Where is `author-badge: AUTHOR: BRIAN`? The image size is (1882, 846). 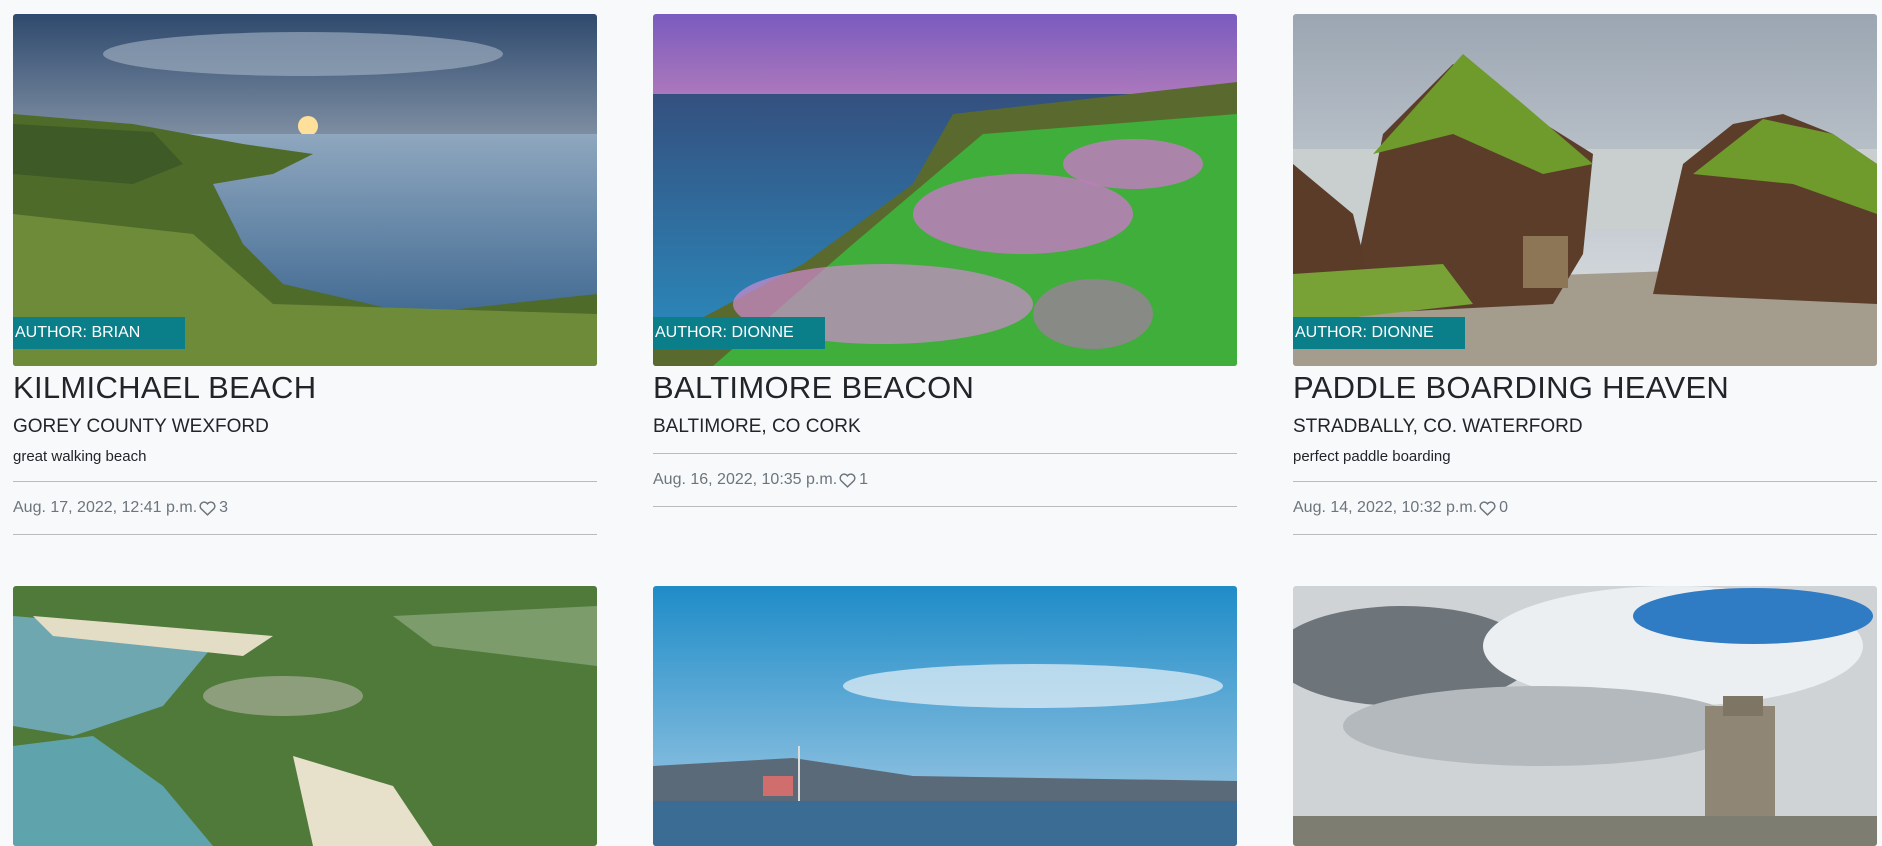 author-badge: AUTHOR: BRIAN is located at coordinates (99, 333).